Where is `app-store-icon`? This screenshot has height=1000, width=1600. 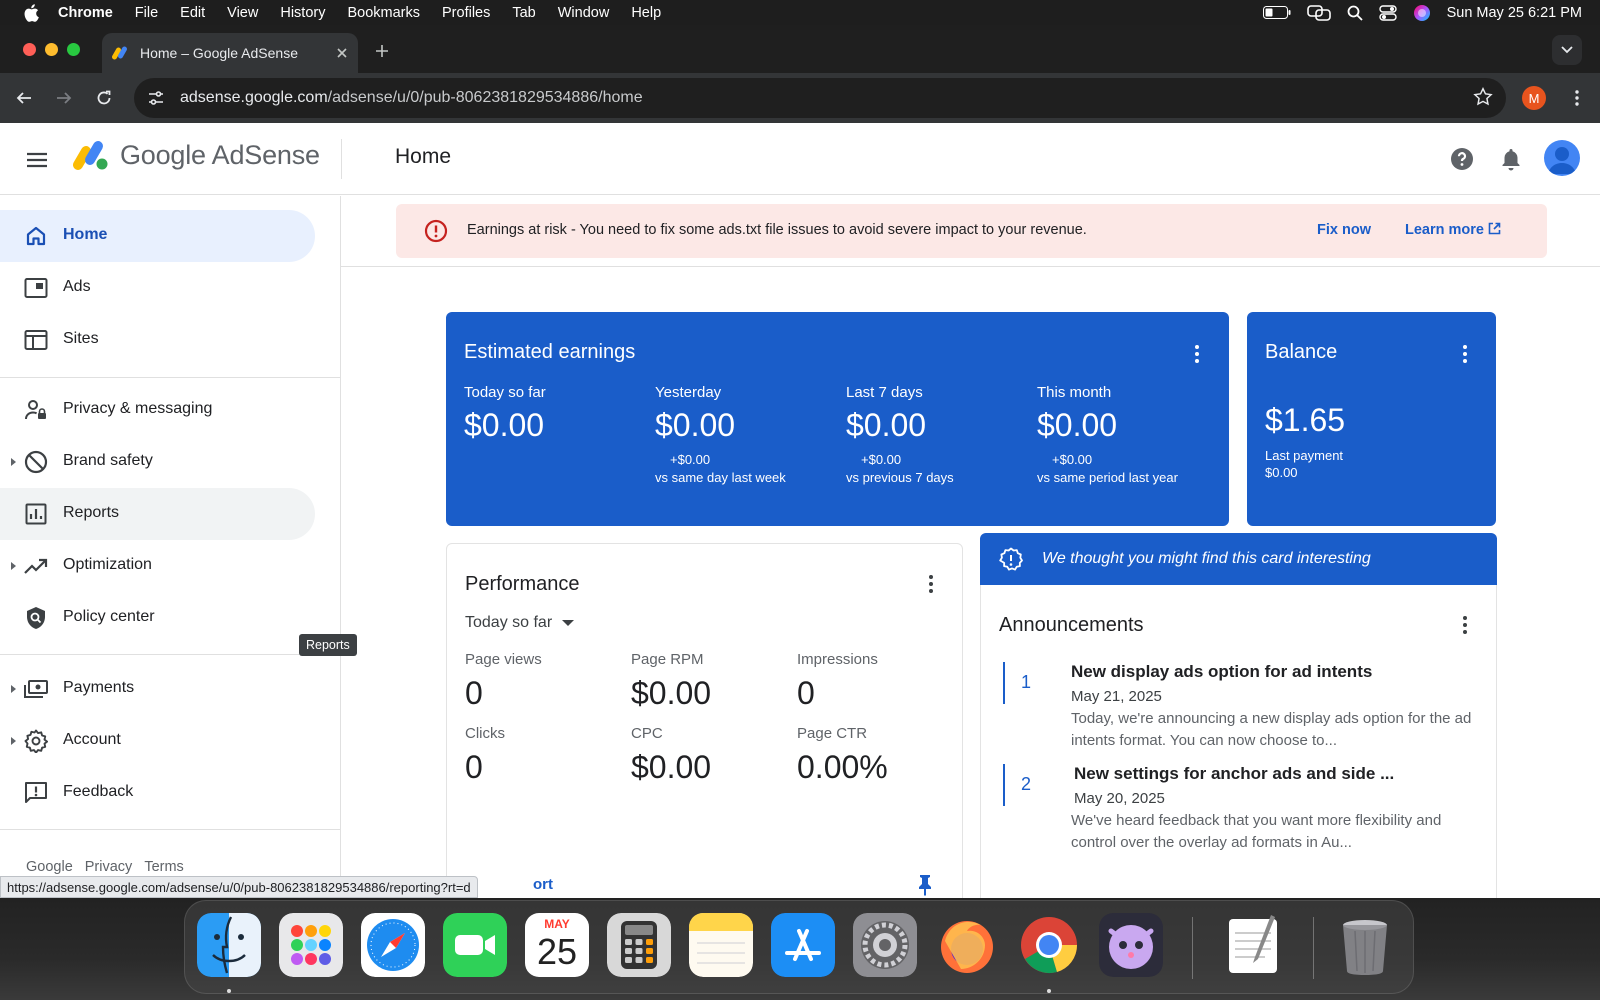 app-store-icon is located at coordinates (803, 945).